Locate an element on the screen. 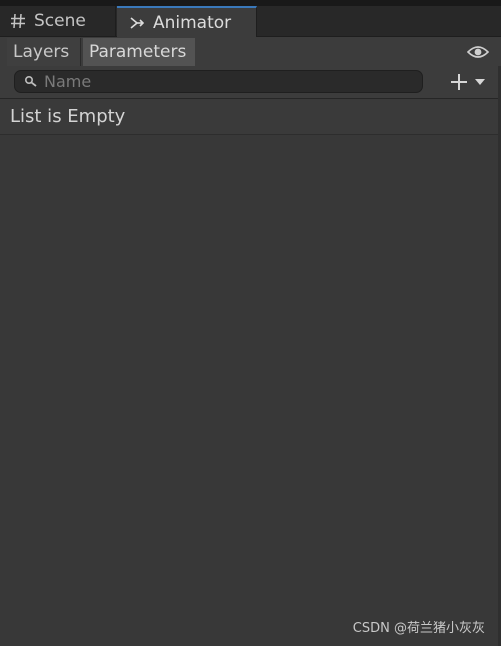 This screenshot has width=501, height=646. layers-tab-button: Layers is located at coordinates (44, 52).